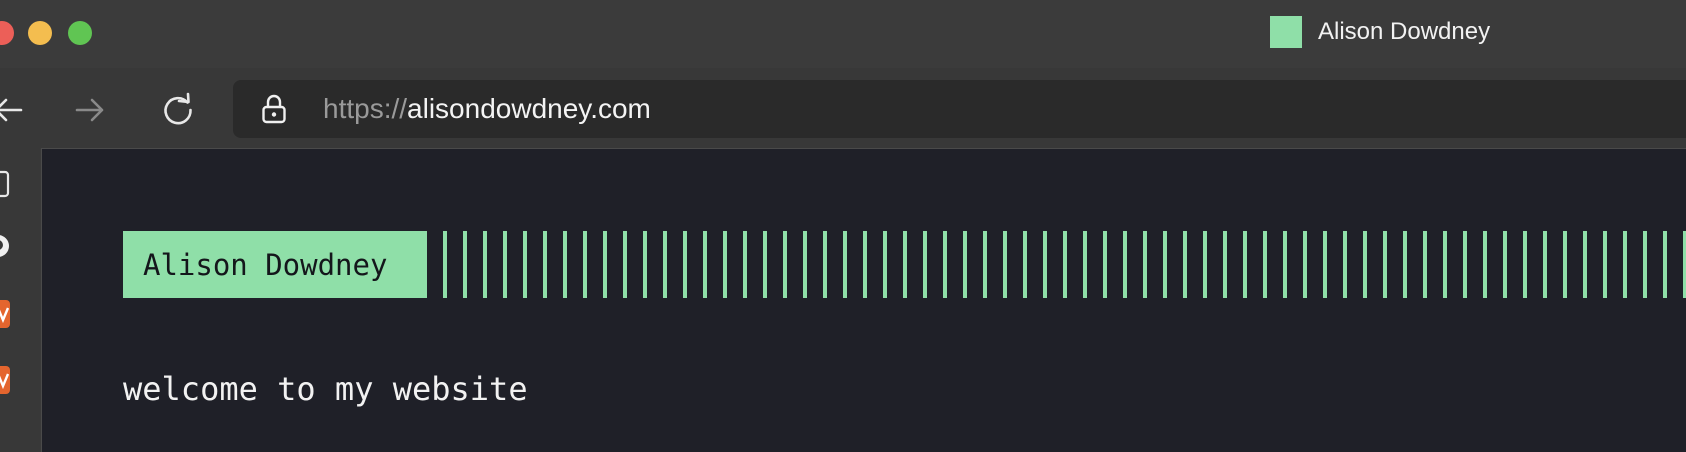 The height and width of the screenshot is (452, 1686). I want to click on reload-button, so click(178, 110).